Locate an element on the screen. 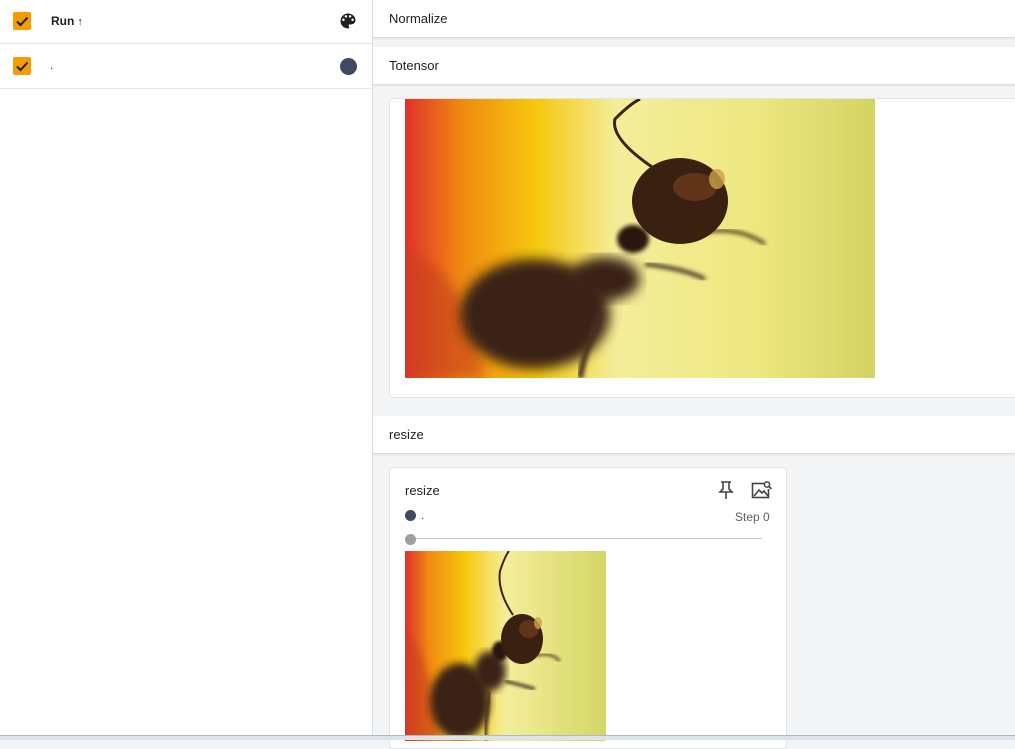 The image size is (1015, 749). sort-ascending-icon: ↑ is located at coordinates (80, 22).